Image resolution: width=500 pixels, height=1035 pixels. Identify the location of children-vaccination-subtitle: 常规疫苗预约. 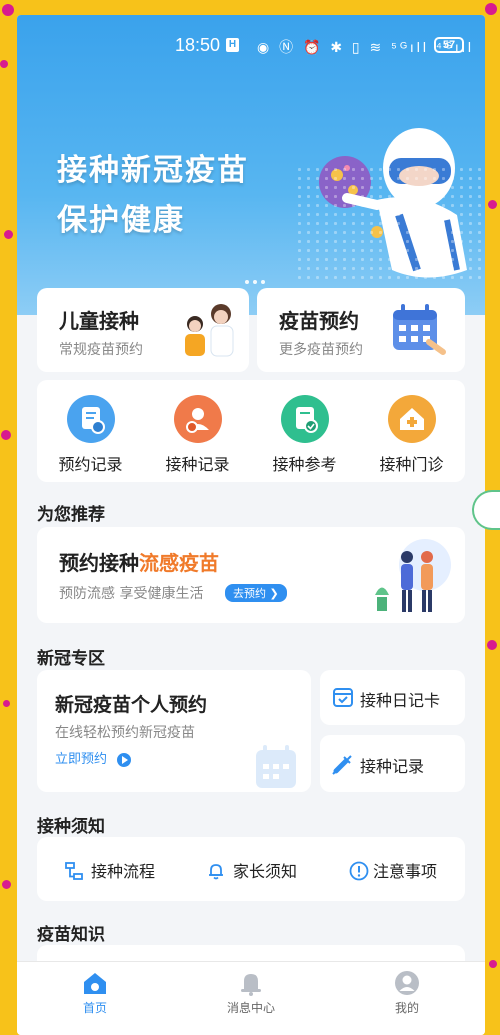
(101, 350).